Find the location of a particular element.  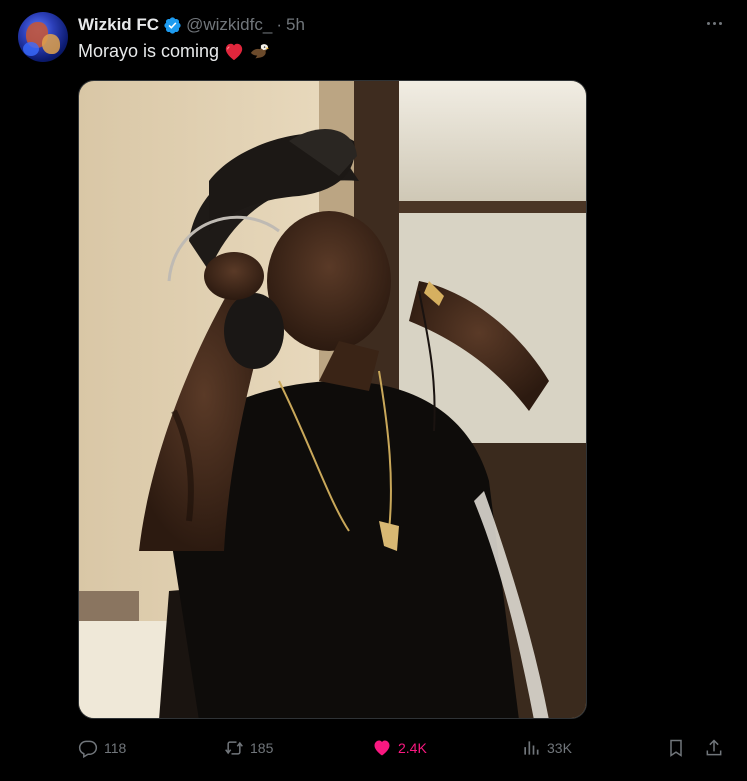

views-button: 33K is located at coordinates (546, 748).